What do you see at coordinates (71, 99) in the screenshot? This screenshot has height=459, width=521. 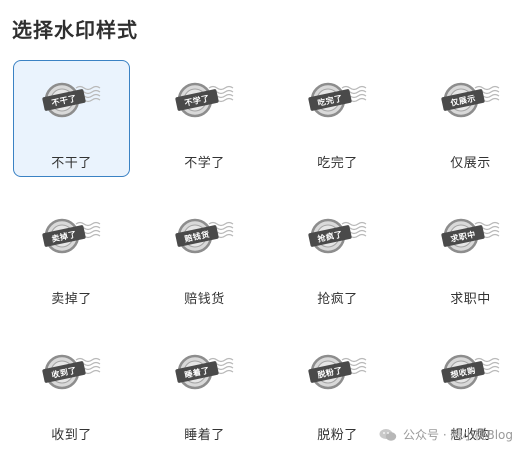 I see `stamp-icon: 不干了` at bounding box center [71, 99].